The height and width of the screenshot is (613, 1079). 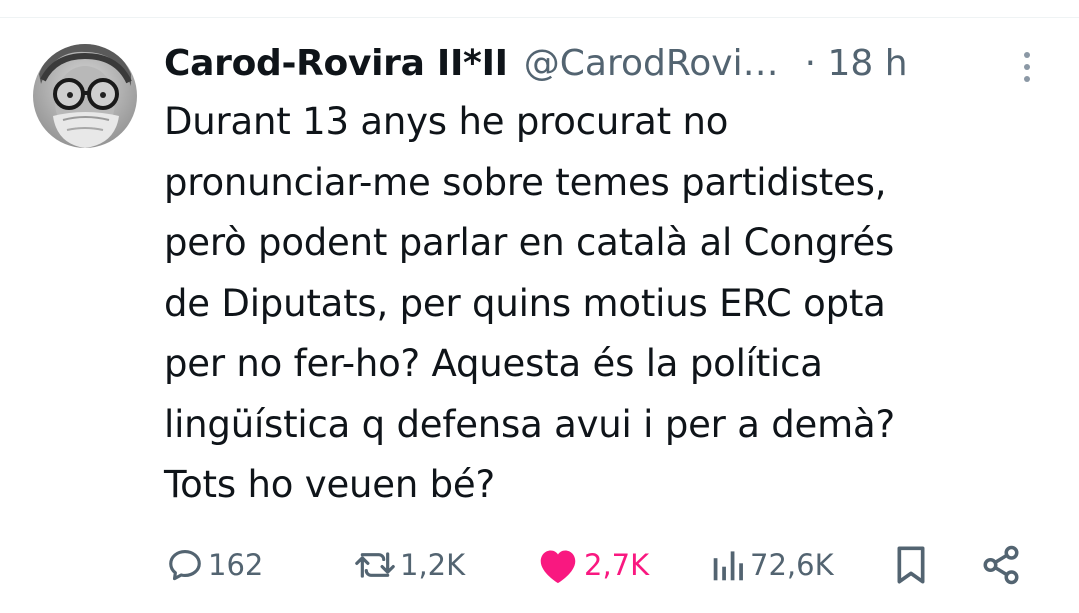 I want to click on tweet-text-line: pronunciar-me sobre temes partidistes,, so click(x=525, y=182).